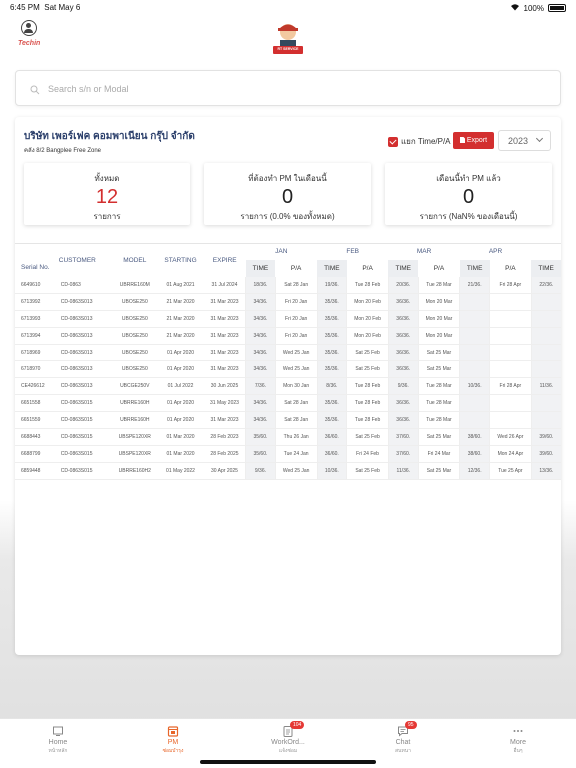 The image size is (576, 768). I want to click on tab-chat: 95 Chat สนทนา, so click(403, 738).